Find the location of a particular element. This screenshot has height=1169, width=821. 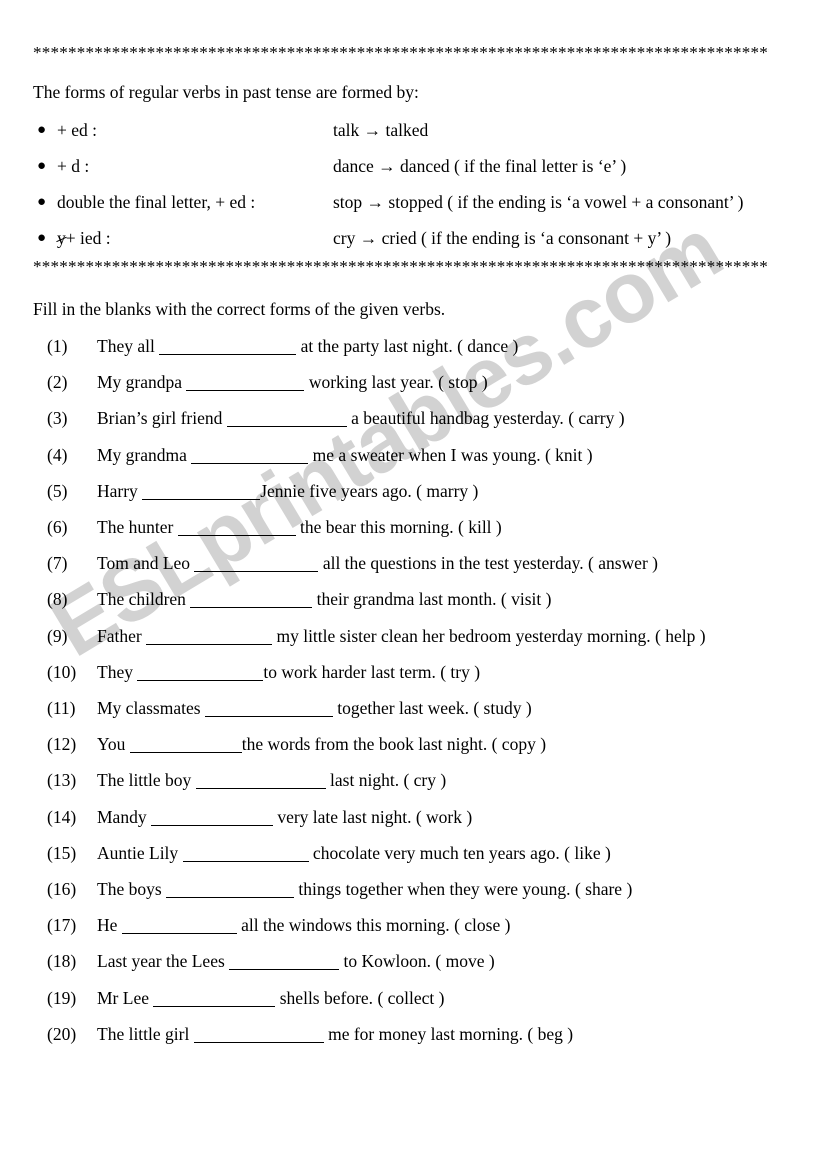

sentence-before-blank: My grandma is located at coordinates (144, 455).